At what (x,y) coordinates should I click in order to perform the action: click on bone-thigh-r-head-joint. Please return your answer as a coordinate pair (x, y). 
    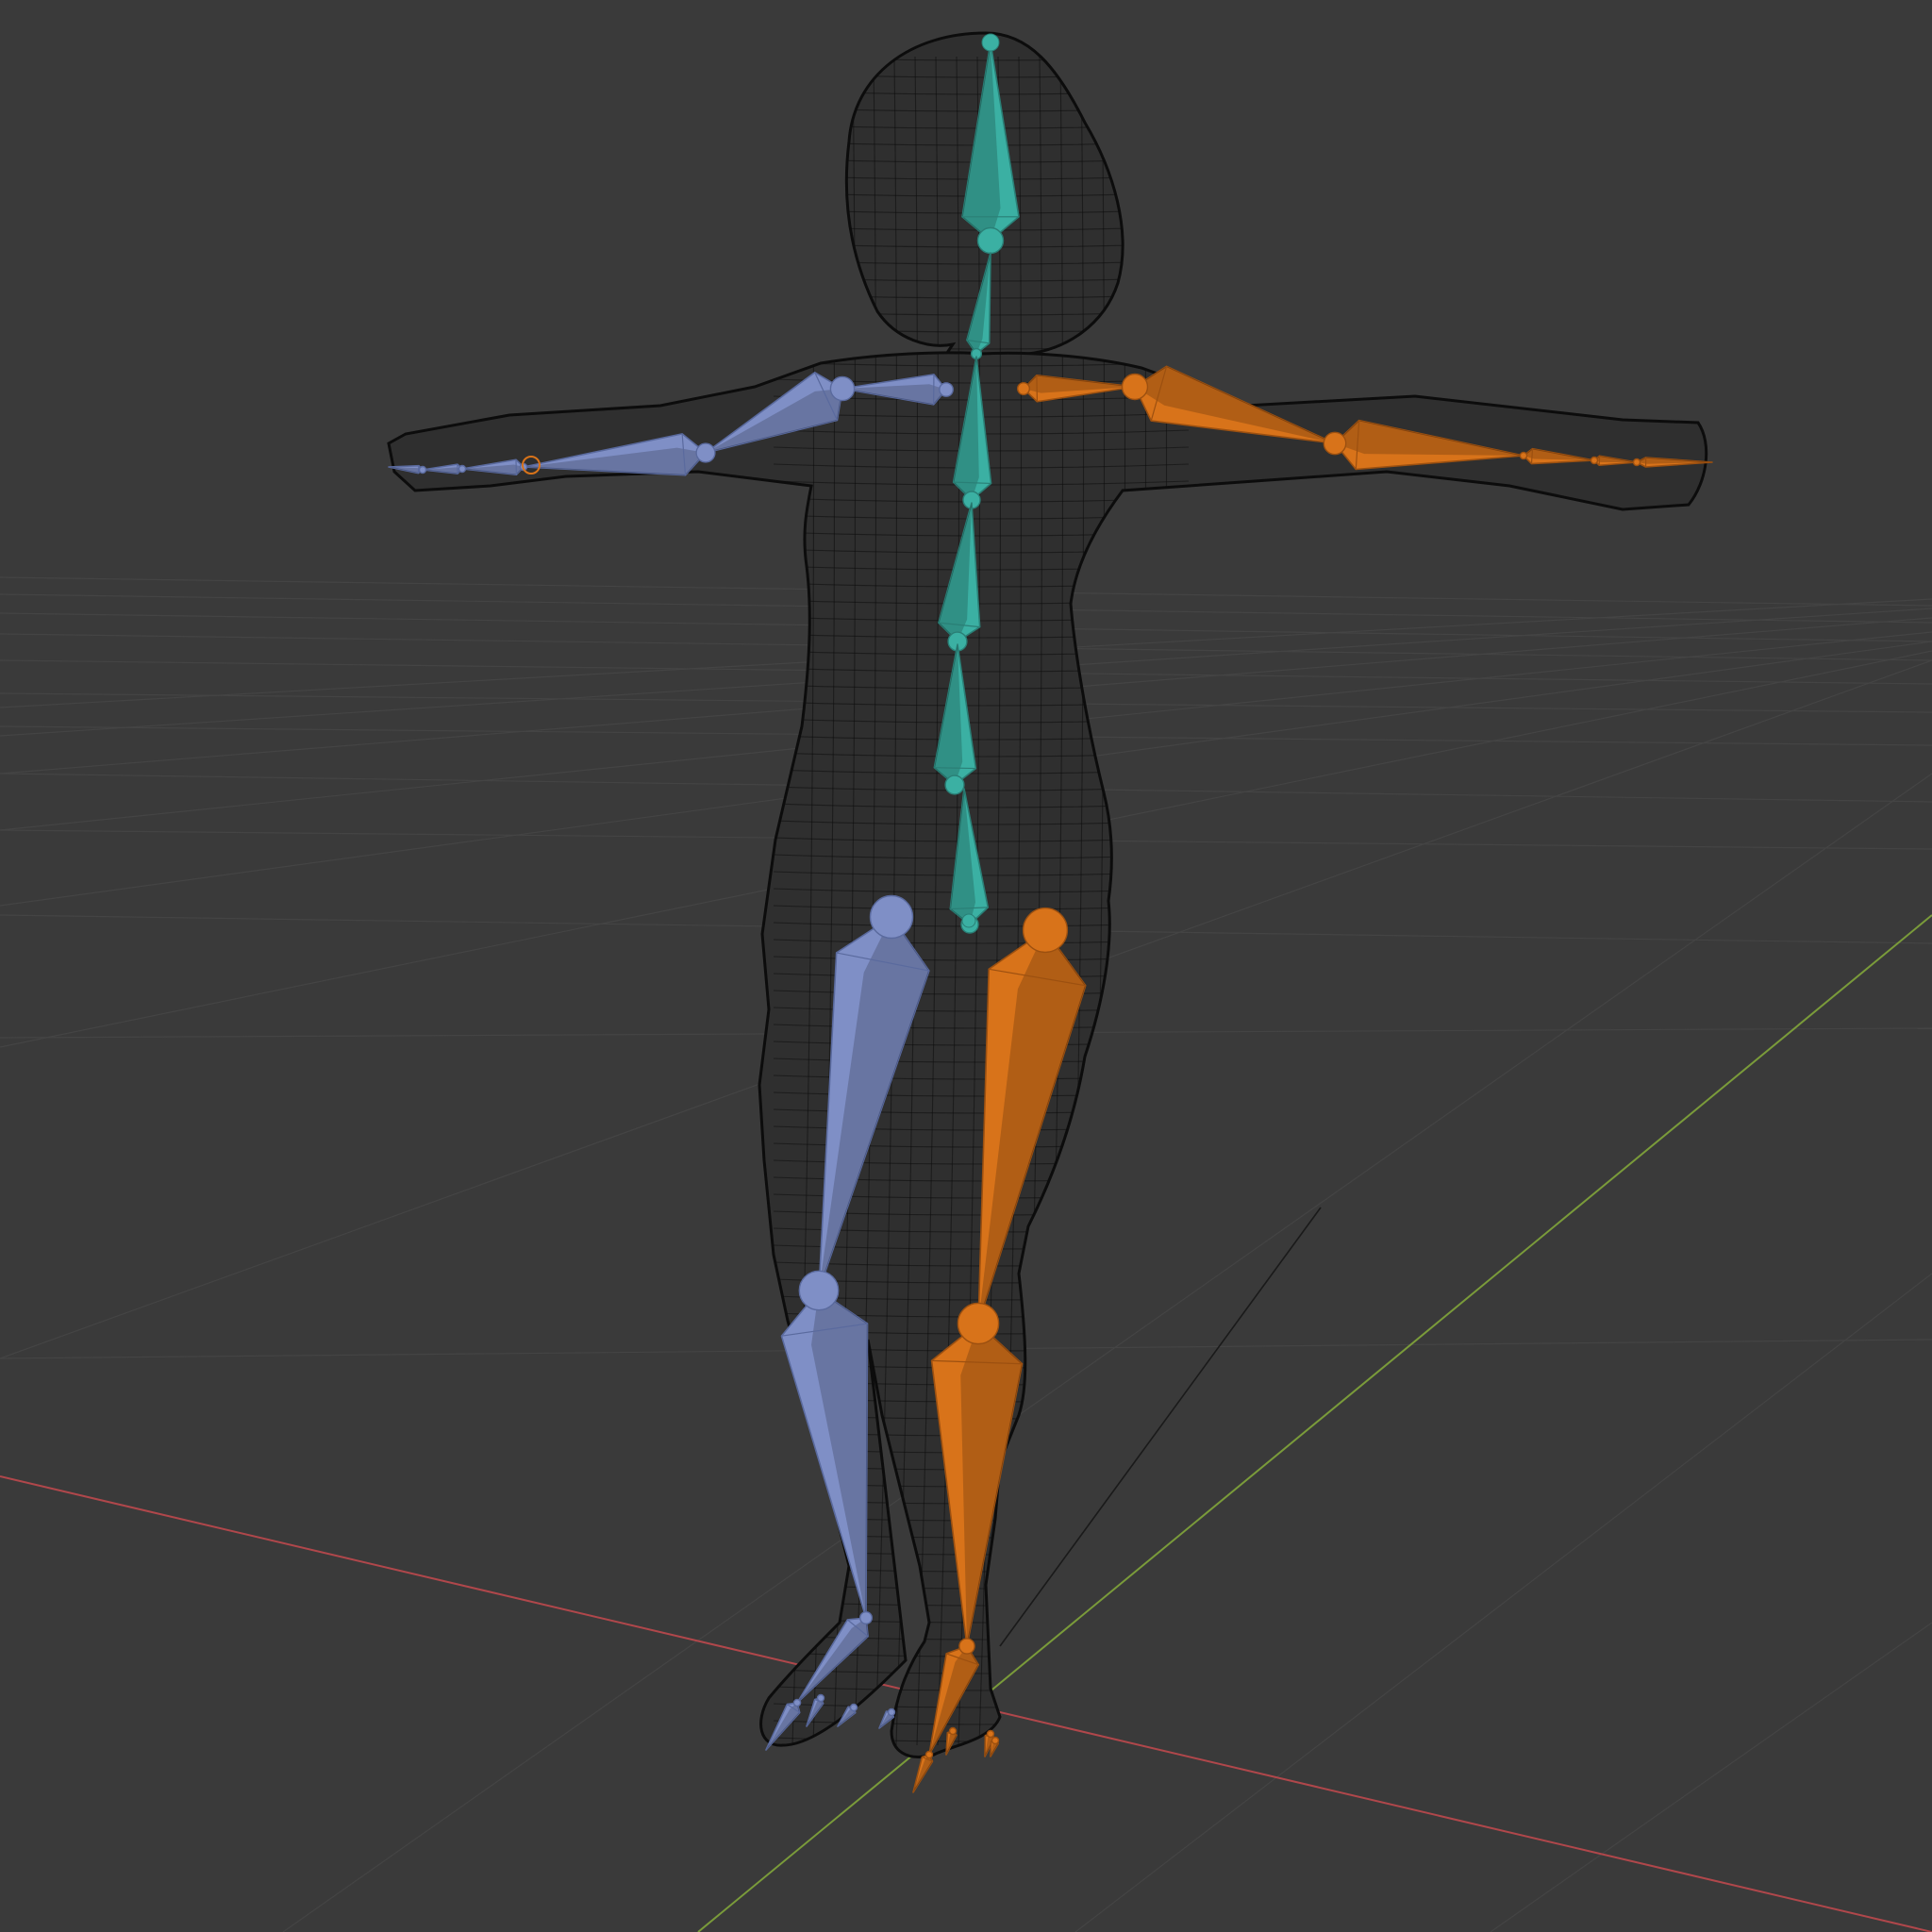
    Looking at the image, I should click on (1045, 931).